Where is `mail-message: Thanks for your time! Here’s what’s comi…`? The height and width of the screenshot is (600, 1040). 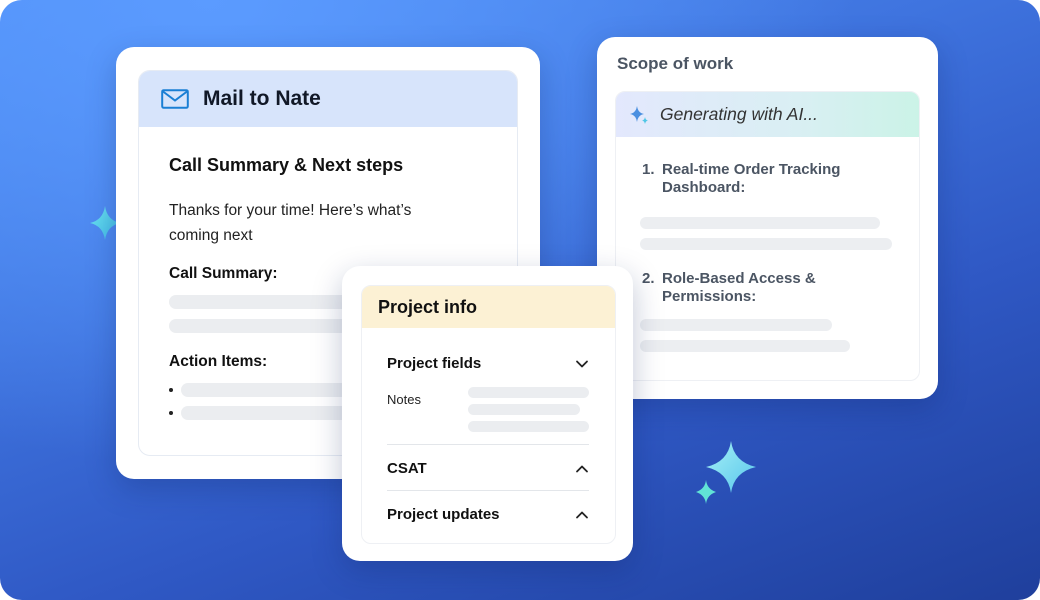
mail-message: Thanks for your time! Here’s what’s comi… is located at coordinates (290, 223).